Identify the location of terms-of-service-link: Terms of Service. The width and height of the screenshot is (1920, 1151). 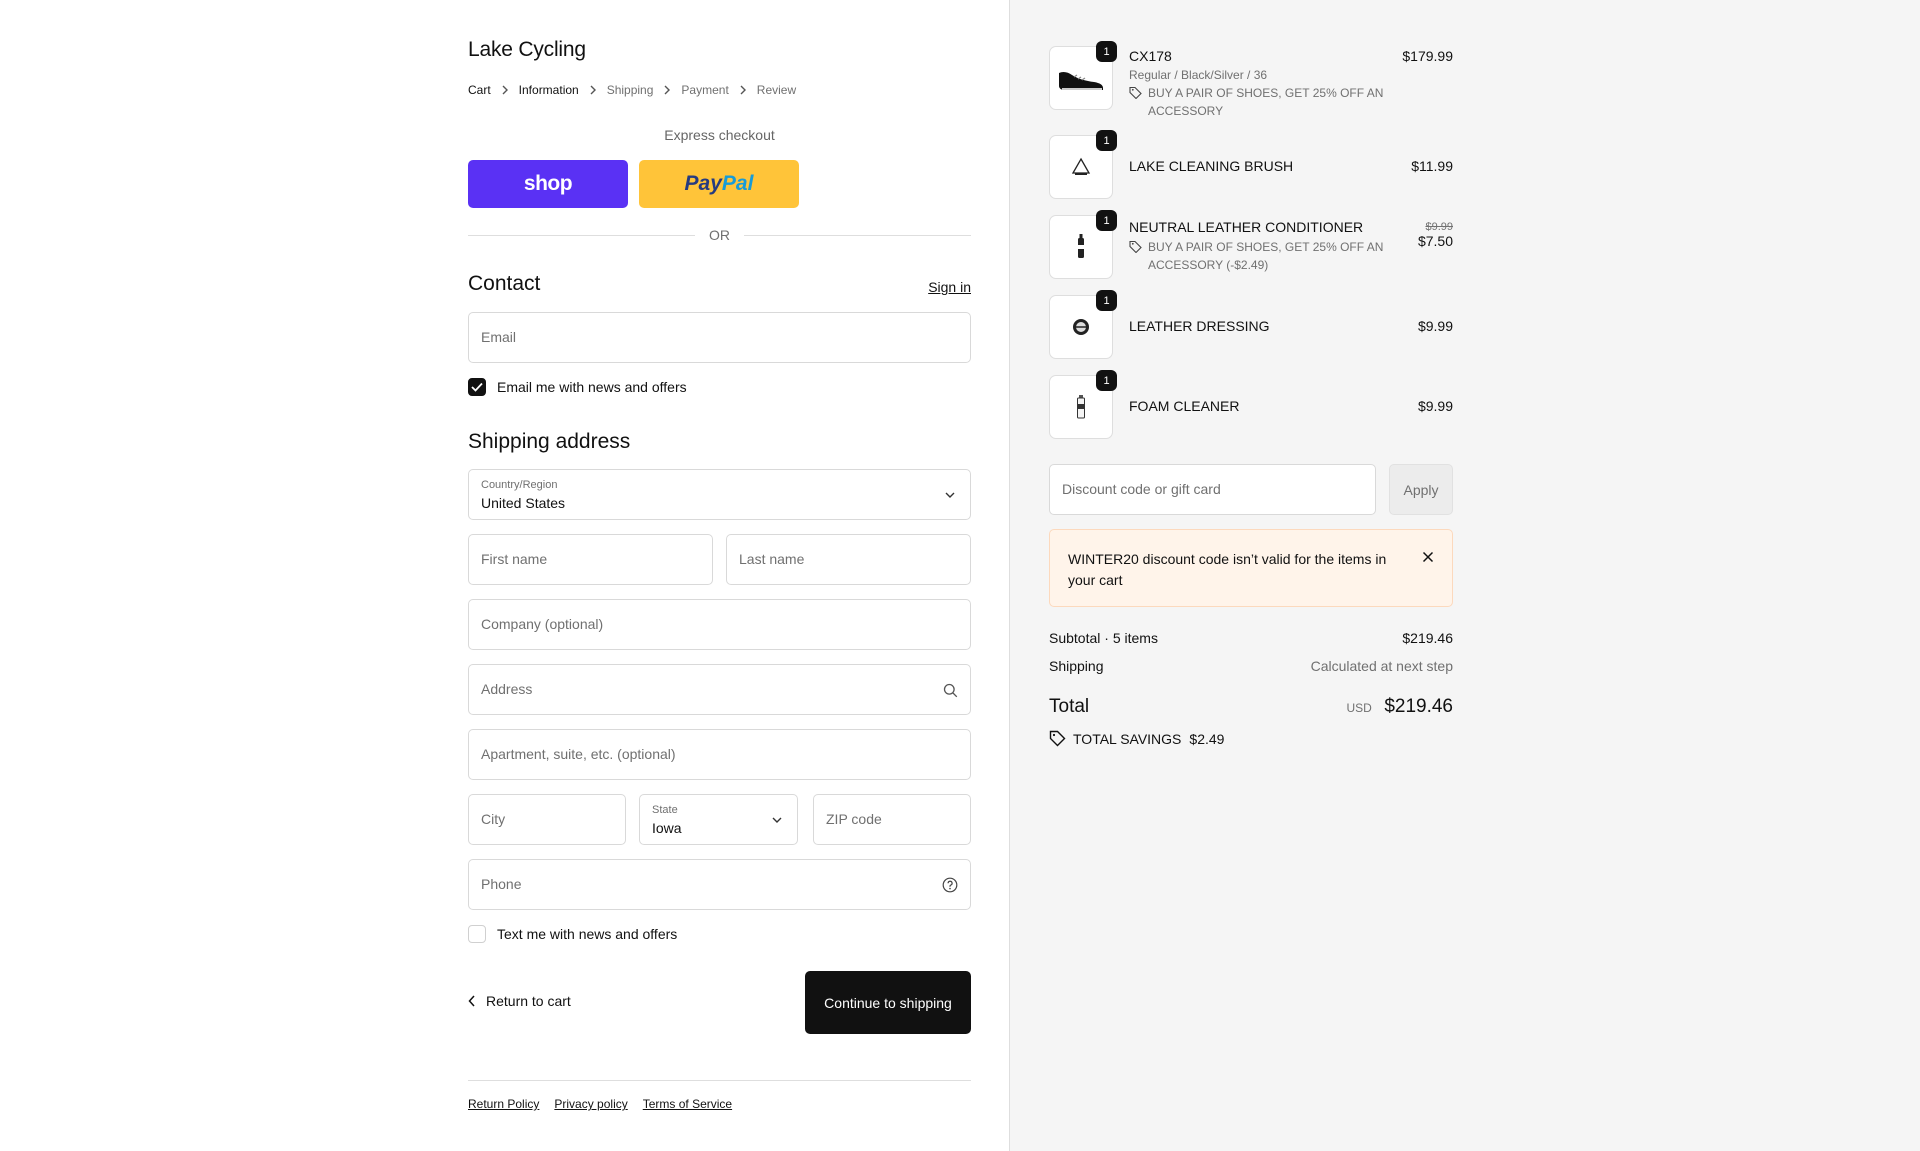
(687, 1104).